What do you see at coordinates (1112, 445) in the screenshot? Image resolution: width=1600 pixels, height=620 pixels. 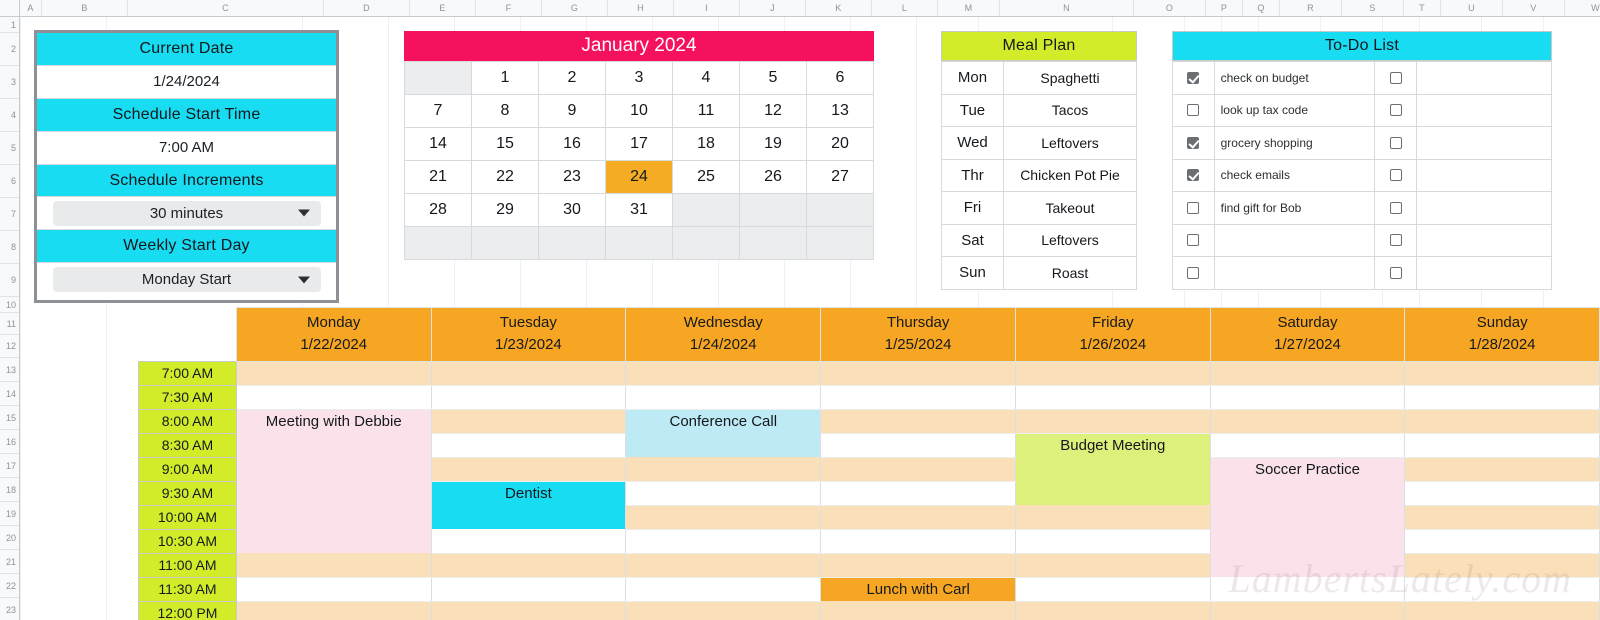 I see `schedule-event: Budget Meeting` at bounding box center [1112, 445].